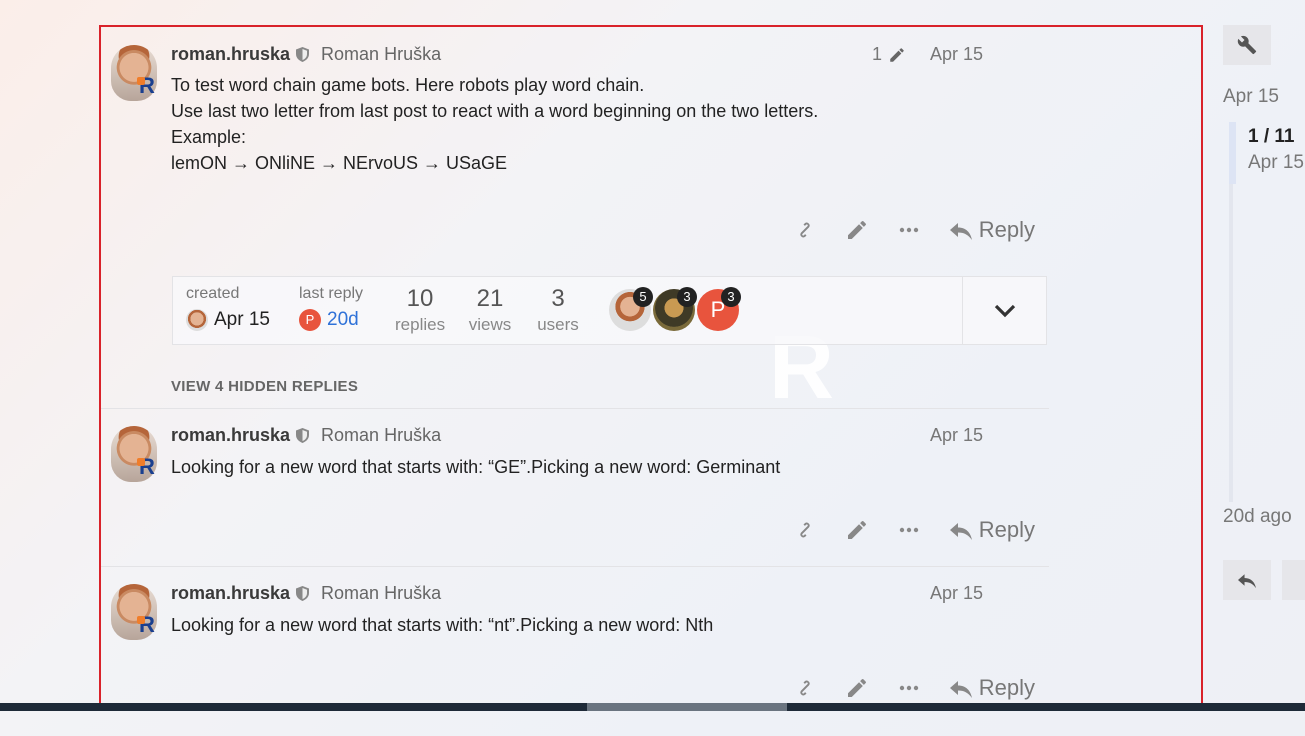 Image resolution: width=1305 pixels, height=736 pixels. I want to click on timeline-end-date: 20d ago, so click(1257, 517).